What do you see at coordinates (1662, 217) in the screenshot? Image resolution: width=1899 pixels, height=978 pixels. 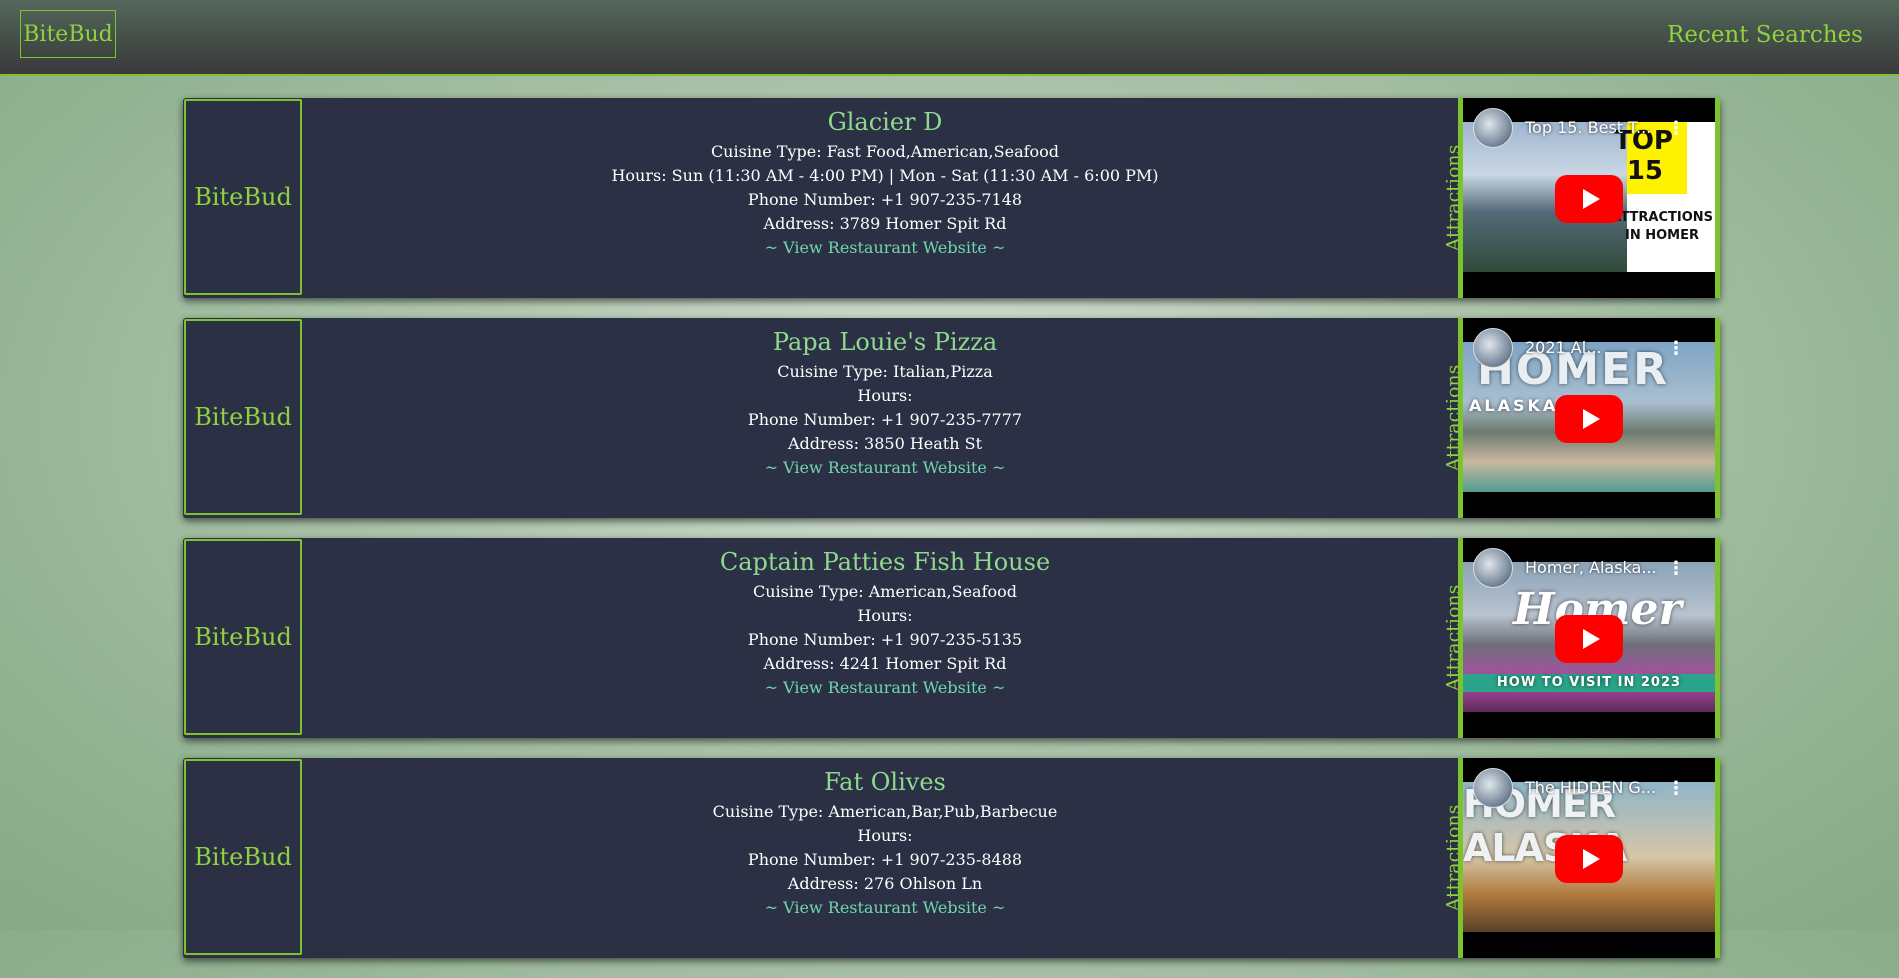 I see `thumbnail-text: ATTRACTIONS` at bounding box center [1662, 217].